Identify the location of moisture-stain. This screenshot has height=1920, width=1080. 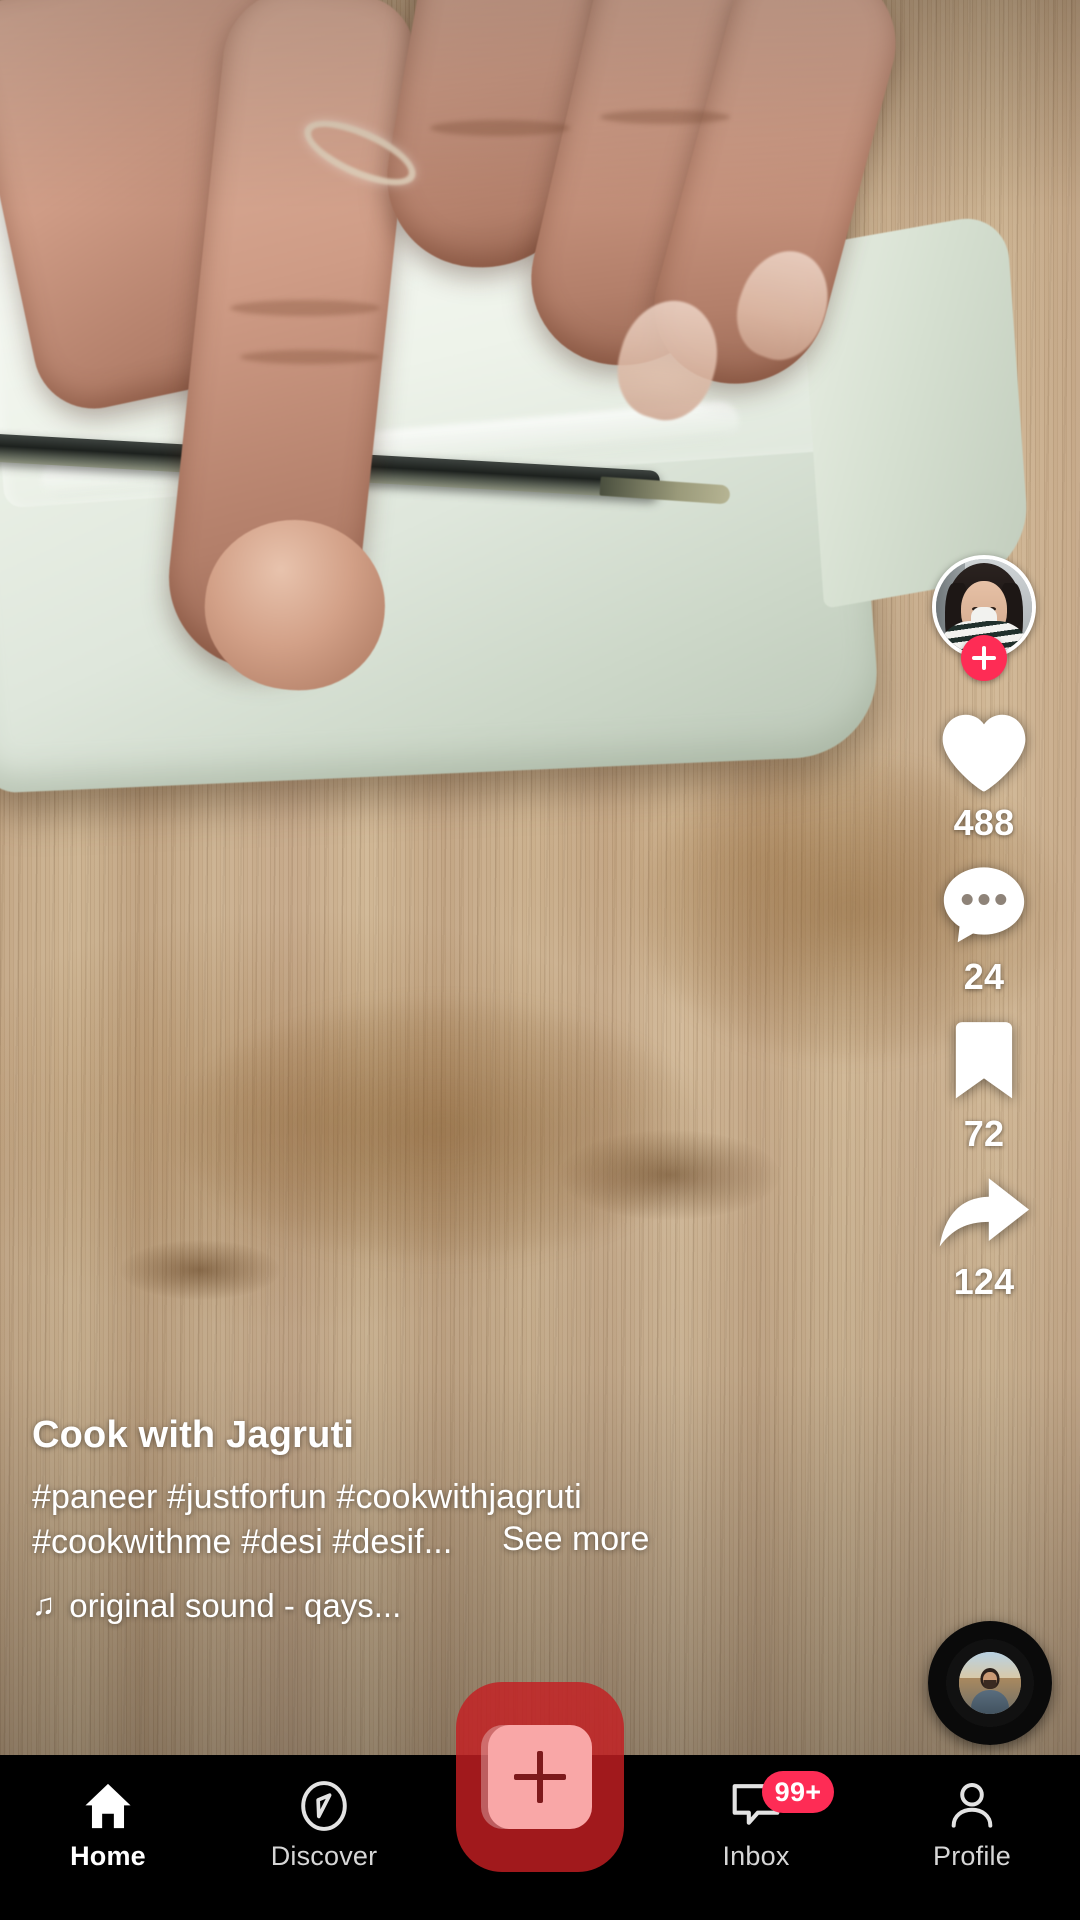
(440, 1130).